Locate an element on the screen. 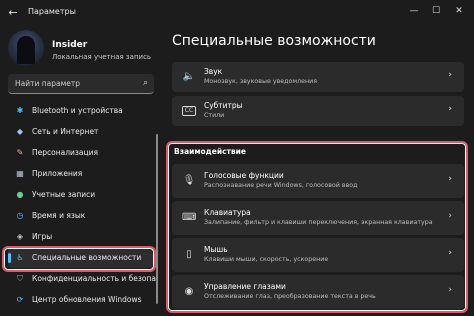 This screenshot has width=474, height=316. title-bar: ← Параметры — ☐ ✕ is located at coordinates (237, 13).